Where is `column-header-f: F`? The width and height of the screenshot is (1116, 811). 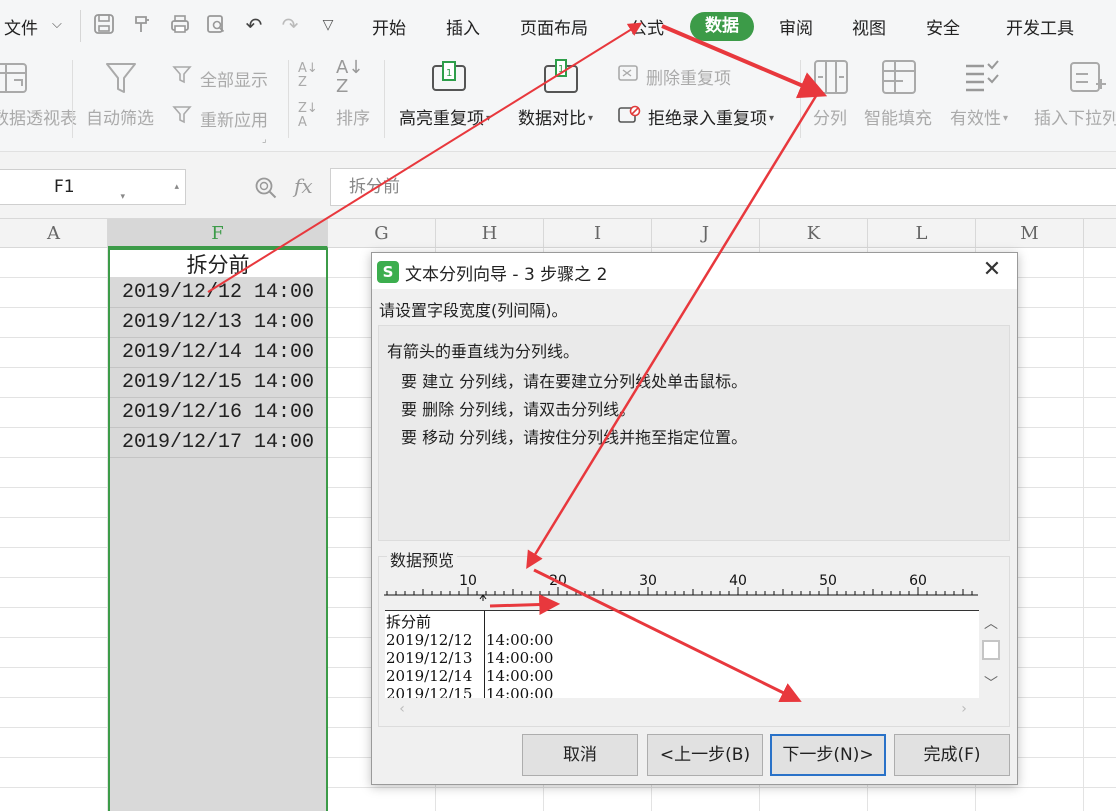 column-header-f: F is located at coordinates (218, 233).